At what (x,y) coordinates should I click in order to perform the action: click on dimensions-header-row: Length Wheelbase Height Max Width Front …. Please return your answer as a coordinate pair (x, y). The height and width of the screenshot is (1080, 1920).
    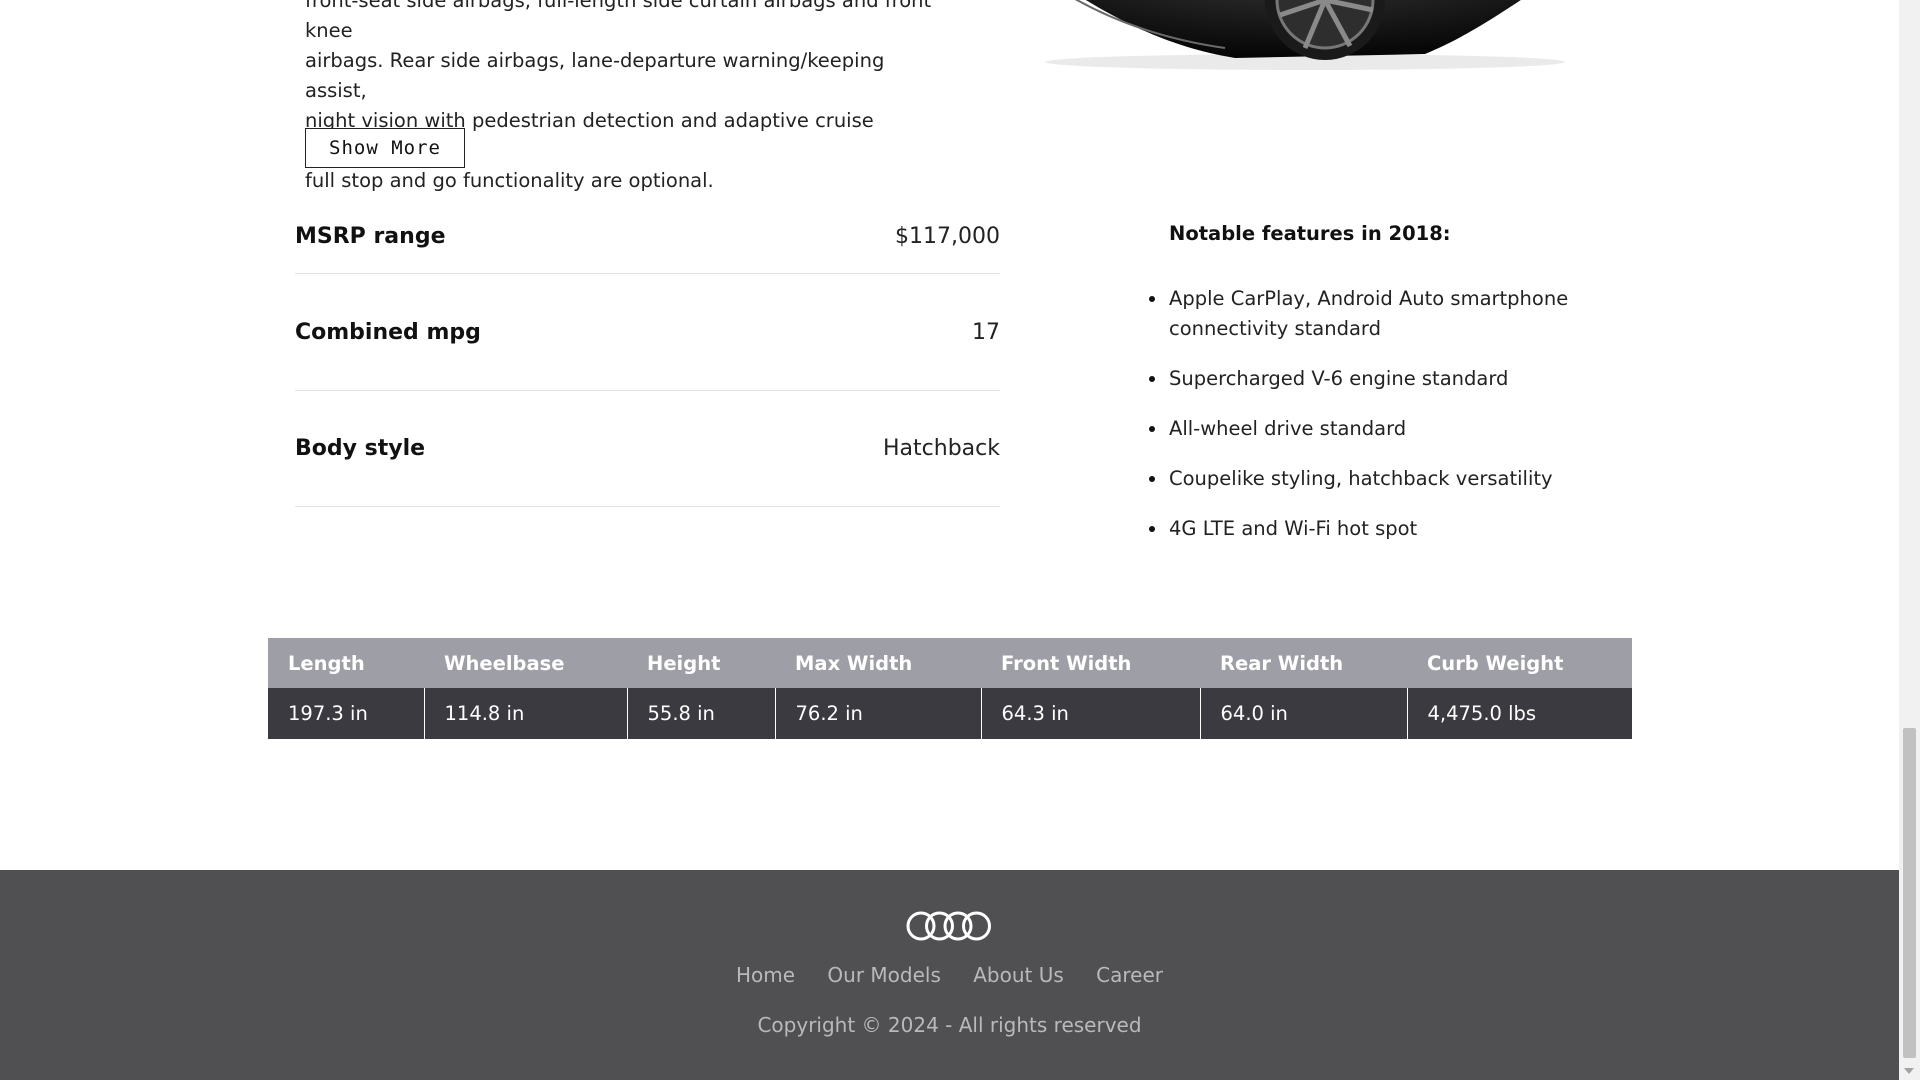
    Looking at the image, I should click on (950, 663).